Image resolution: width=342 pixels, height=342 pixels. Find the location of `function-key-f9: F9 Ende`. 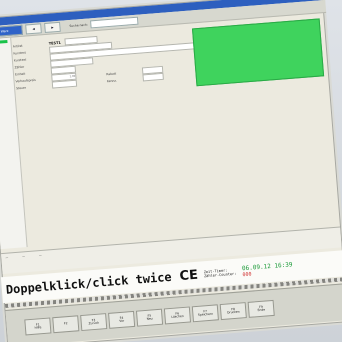

function-key-f9: F9 Ende is located at coordinates (261, 308).